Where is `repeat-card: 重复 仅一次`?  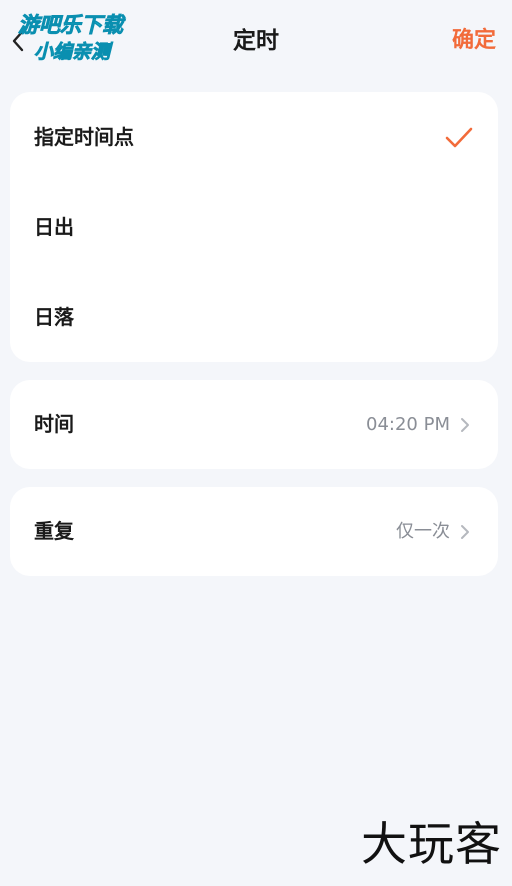
repeat-card: 重复 仅一次 is located at coordinates (254, 531).